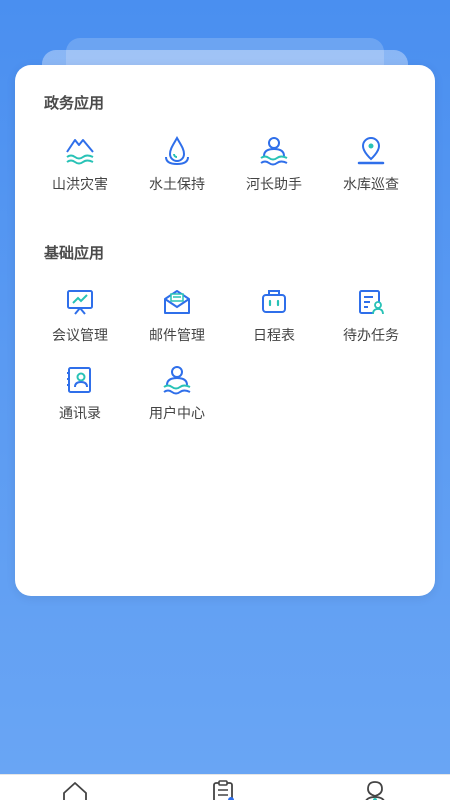  I want to click on river-chief-icon, so click(274, 151).